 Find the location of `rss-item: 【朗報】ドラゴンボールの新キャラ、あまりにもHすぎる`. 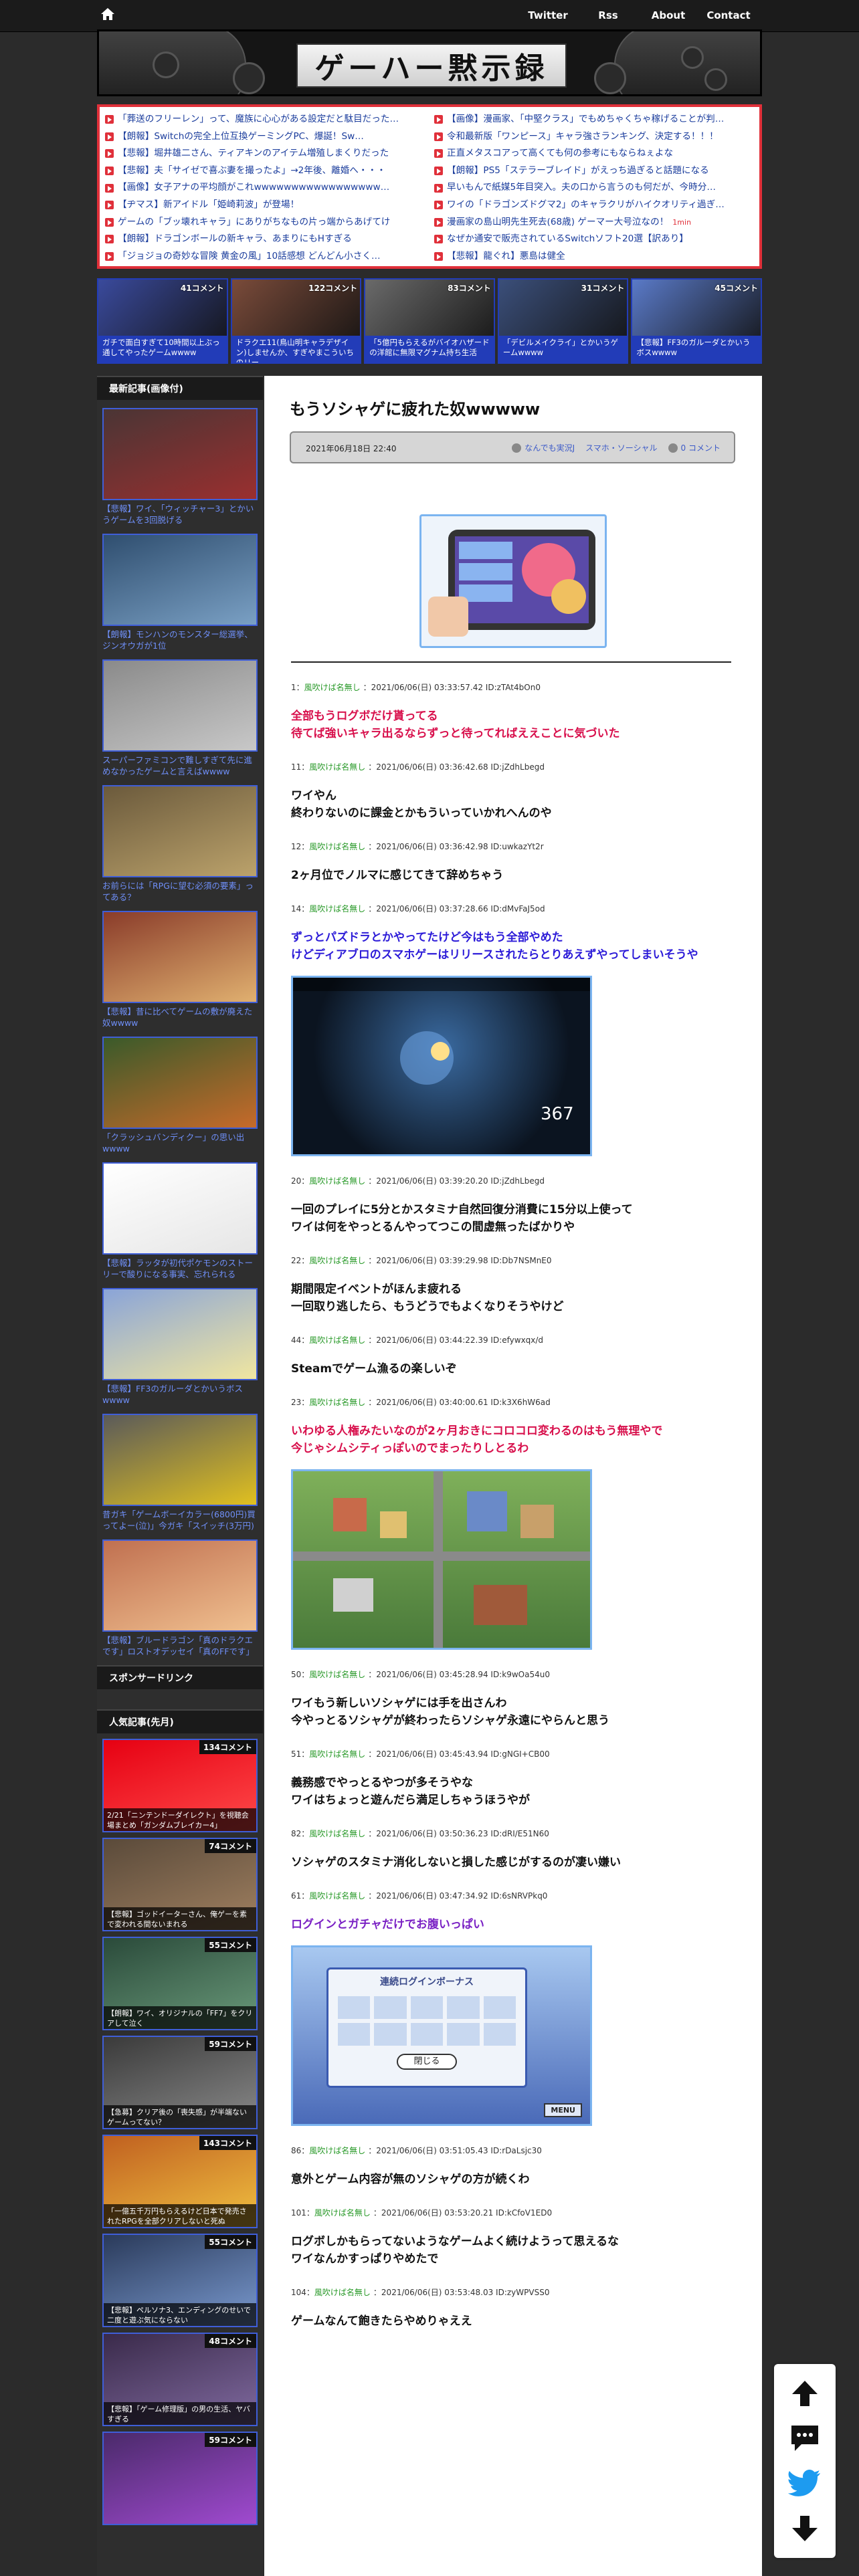

rss-item: 【朗報】ドラゴンボールの新キャラ、あまりにもHすぎる is located at coordinates (265, 239).